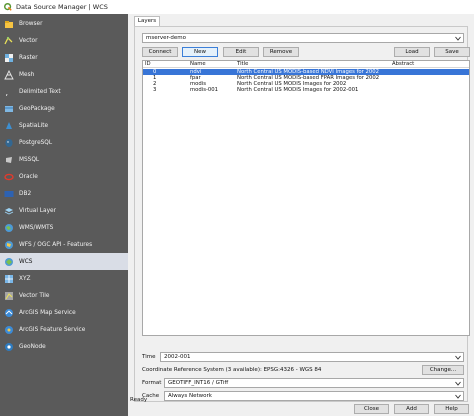 This screenshot has height=416, width=474. Describe the element at coordinates (9, 126) in the screenshot. I see `spatialite-icon` at that location.